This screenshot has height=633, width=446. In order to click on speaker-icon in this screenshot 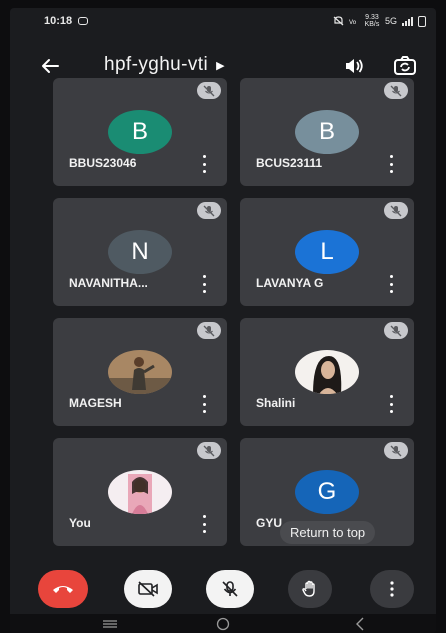, I will do `click(354, 66)`.